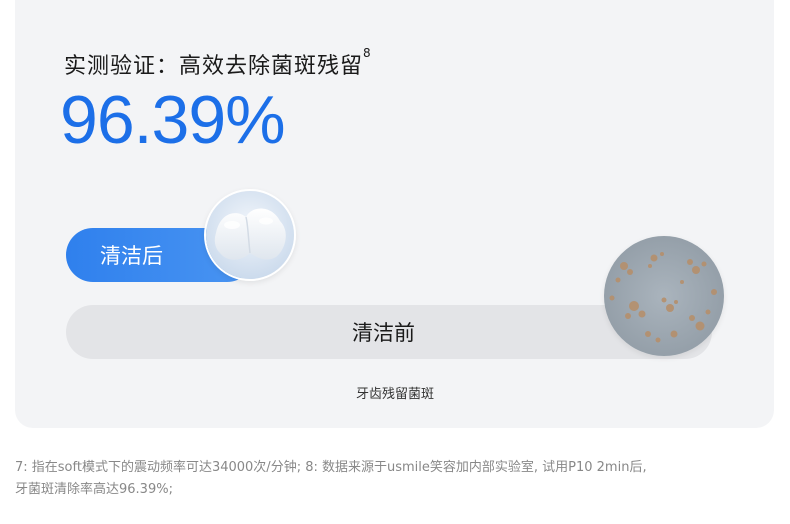 Image resolution: width=790 pixels, height=524 pixels. I want to click on bar-before-label: 清洁前, so click(383, 333).